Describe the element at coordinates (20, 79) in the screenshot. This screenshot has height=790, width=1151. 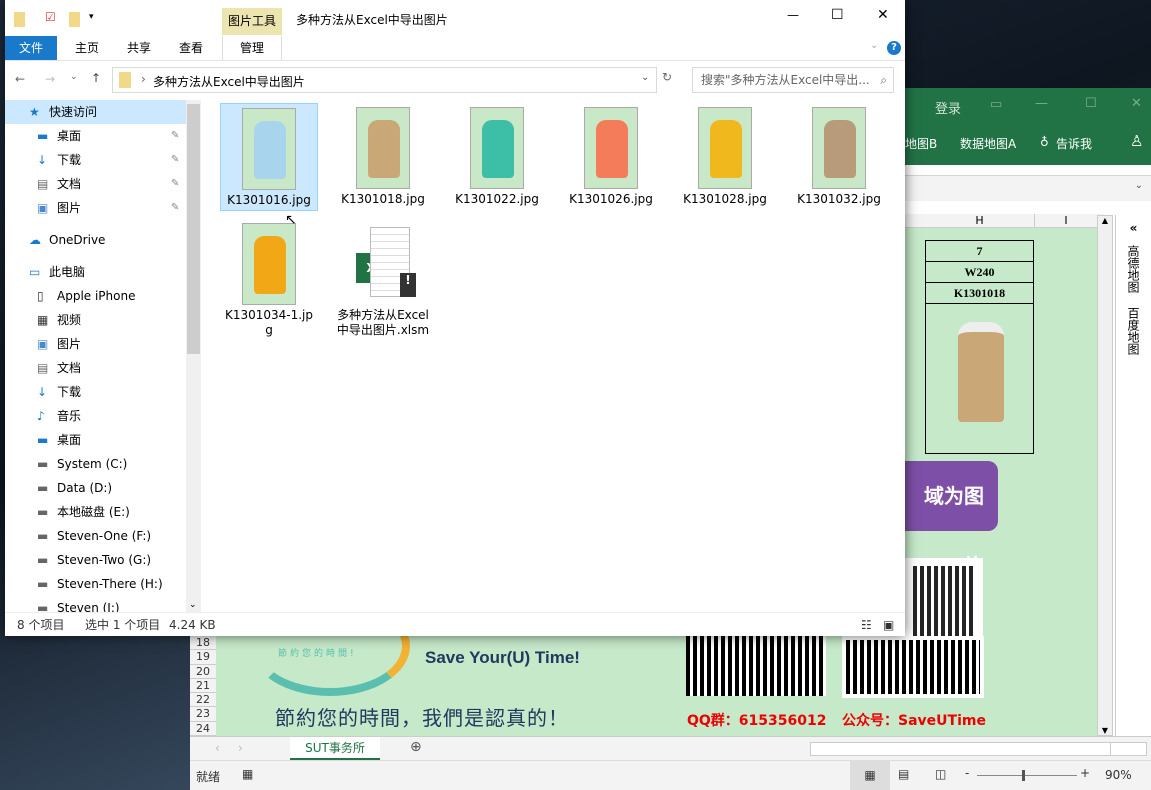
I see `back-button: ←` at that location.